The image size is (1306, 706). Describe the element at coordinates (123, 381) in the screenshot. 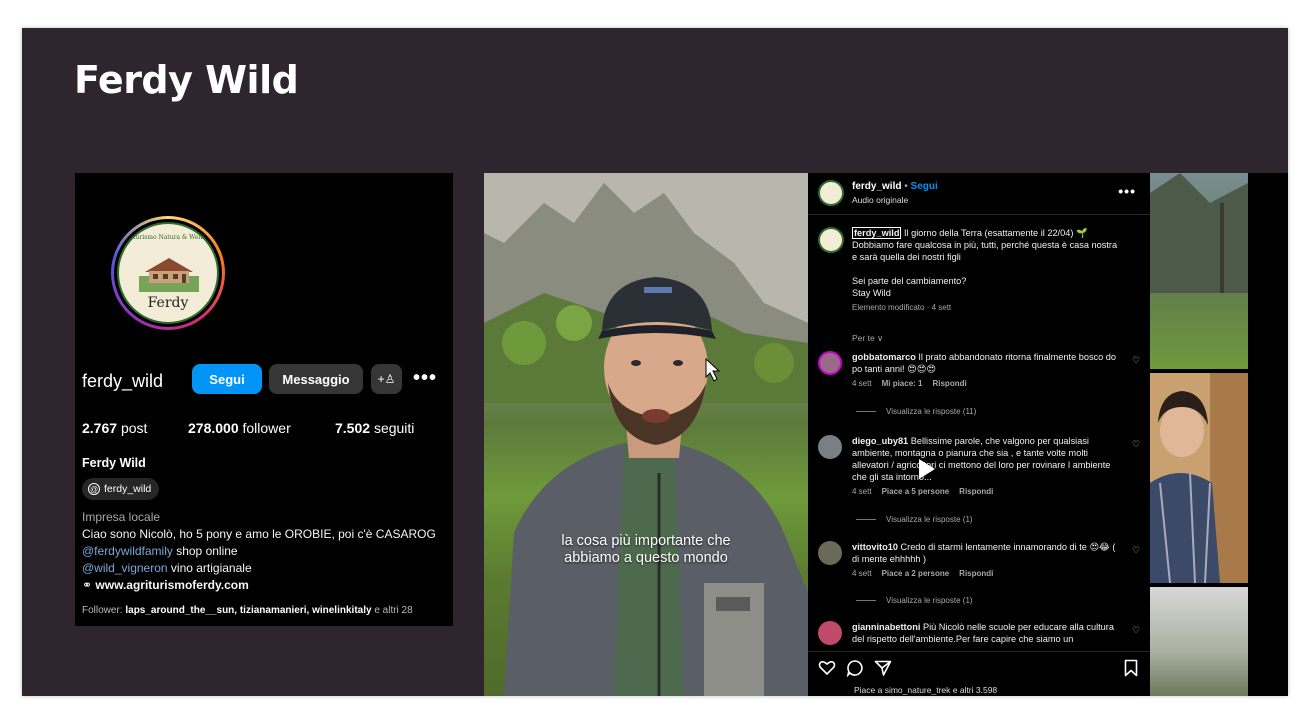

I see `profile-username: ferdy_wild` at that location.